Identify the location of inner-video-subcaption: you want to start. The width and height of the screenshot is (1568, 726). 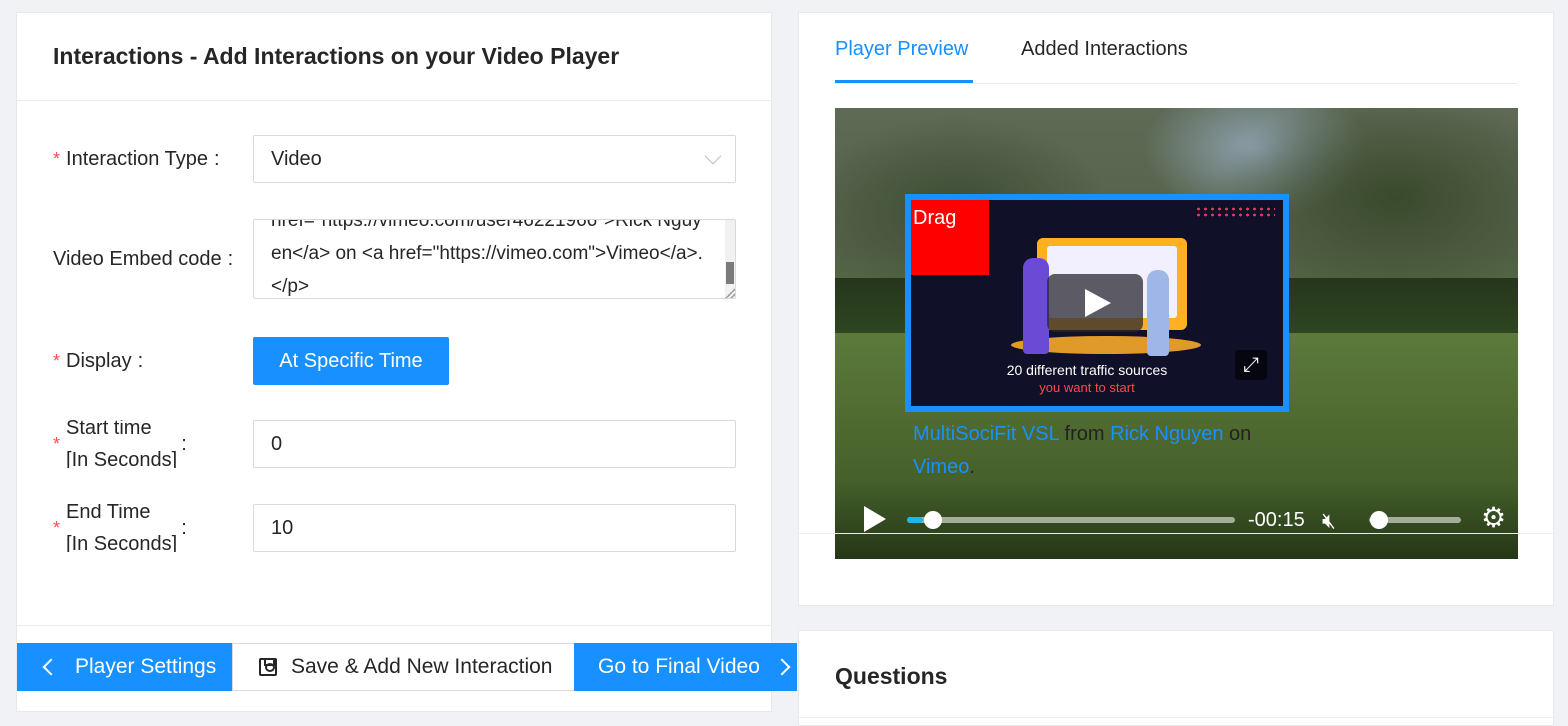
(1087, 387).